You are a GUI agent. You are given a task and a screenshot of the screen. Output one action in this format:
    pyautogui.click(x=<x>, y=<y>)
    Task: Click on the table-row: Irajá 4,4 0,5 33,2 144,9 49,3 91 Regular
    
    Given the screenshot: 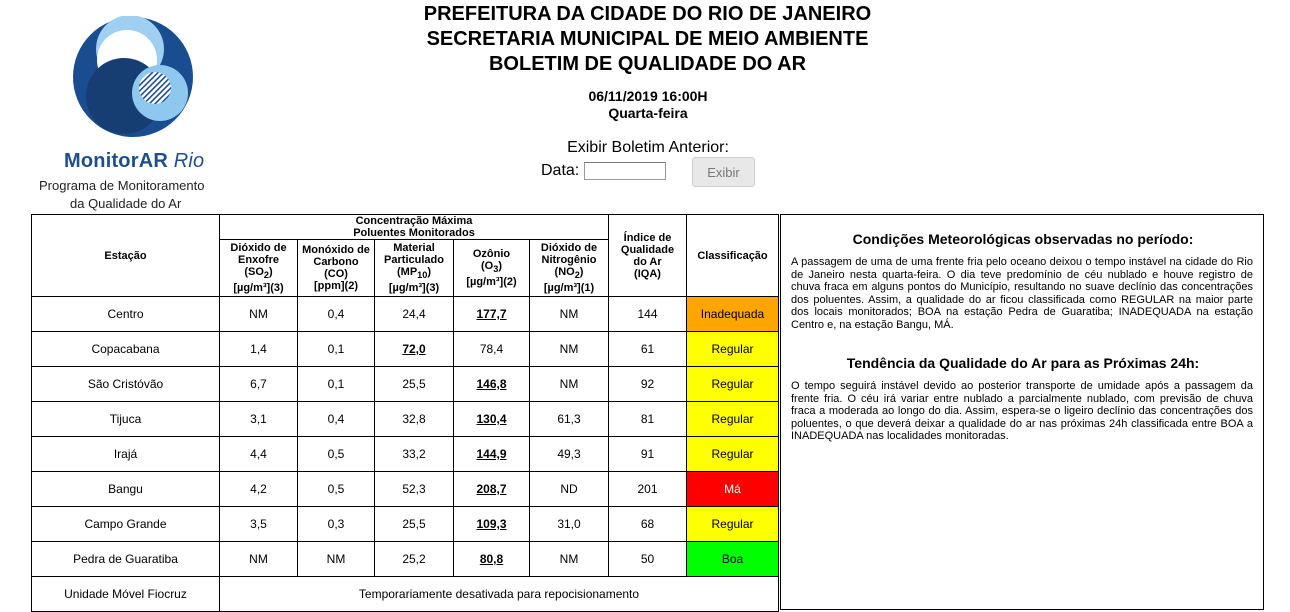 What is the action you would take?
    pyautogui.click(x=405, y=454)
    